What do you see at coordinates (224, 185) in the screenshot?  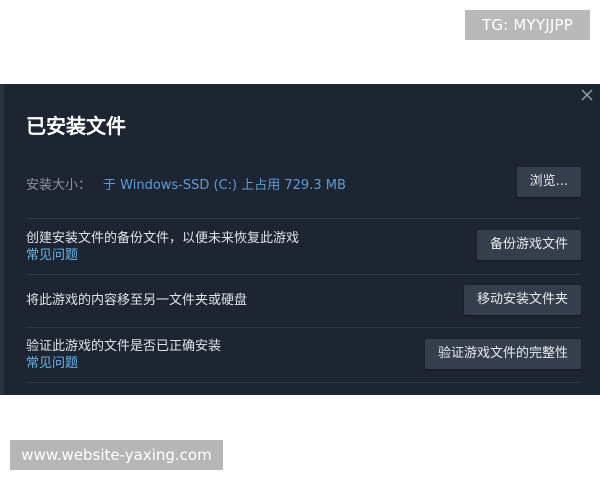 I see `install-size-value: 于 Windows-SSD (C:) 上占用 729.3 MB` at bounding box center [224, 185].